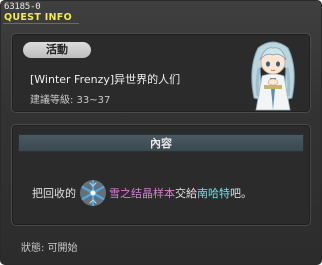 The height and width of the screenshot is (265, 322). I want to click on event-tag: 活動, so click(57, 50).